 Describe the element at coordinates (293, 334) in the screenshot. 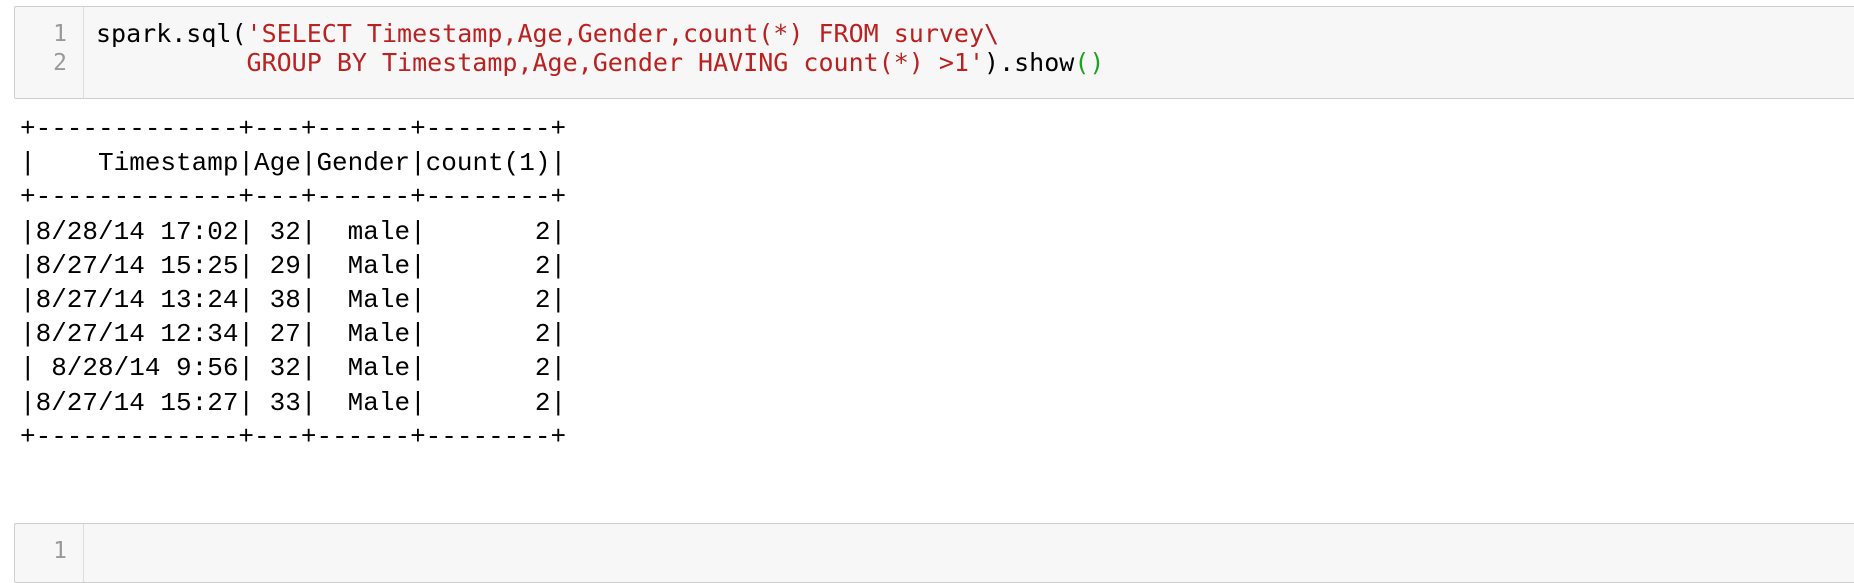

I see `table-row: |8/27/14 12:34| 27| Male| 2|` at that location.